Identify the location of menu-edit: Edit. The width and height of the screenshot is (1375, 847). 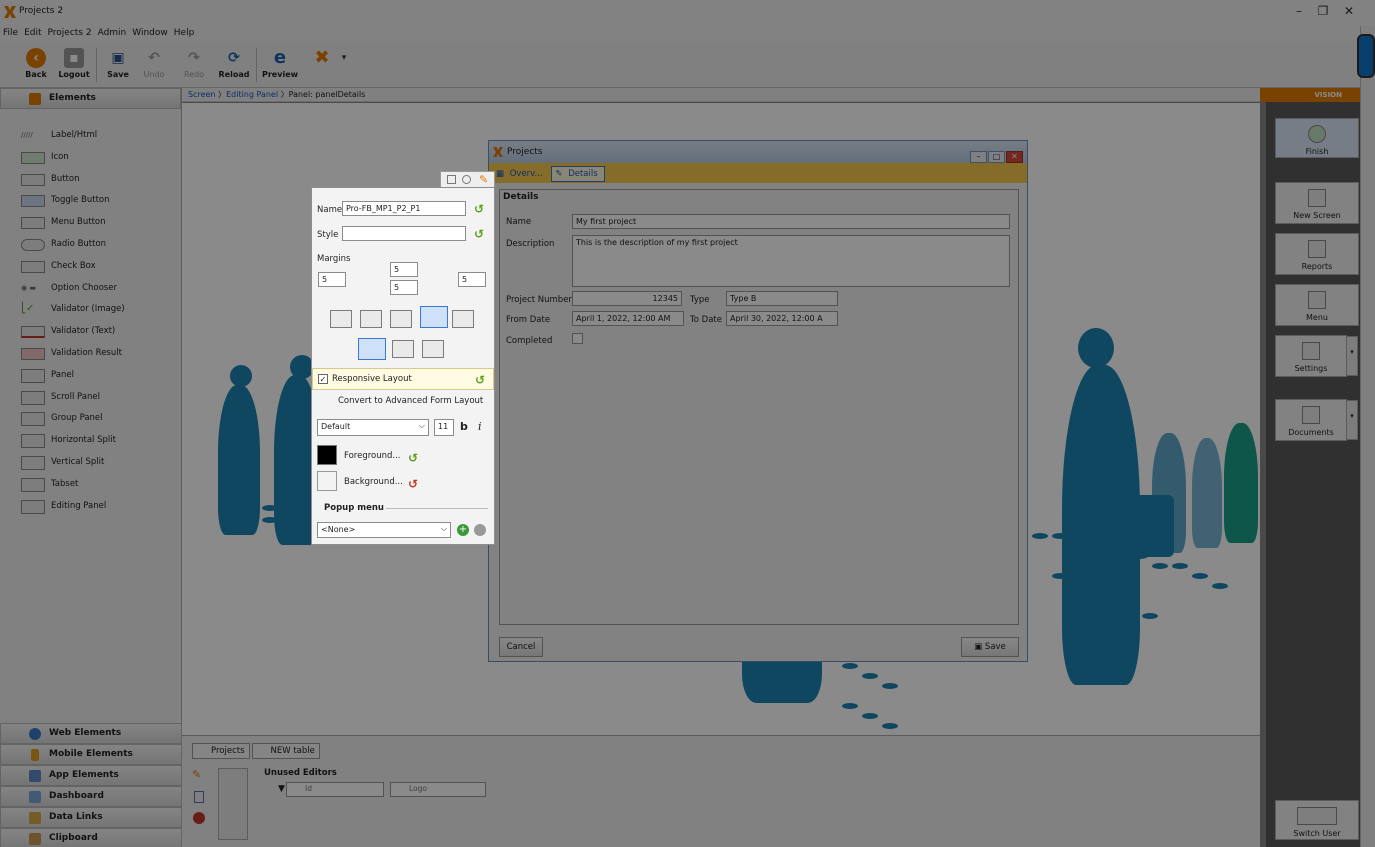
(32, 33).